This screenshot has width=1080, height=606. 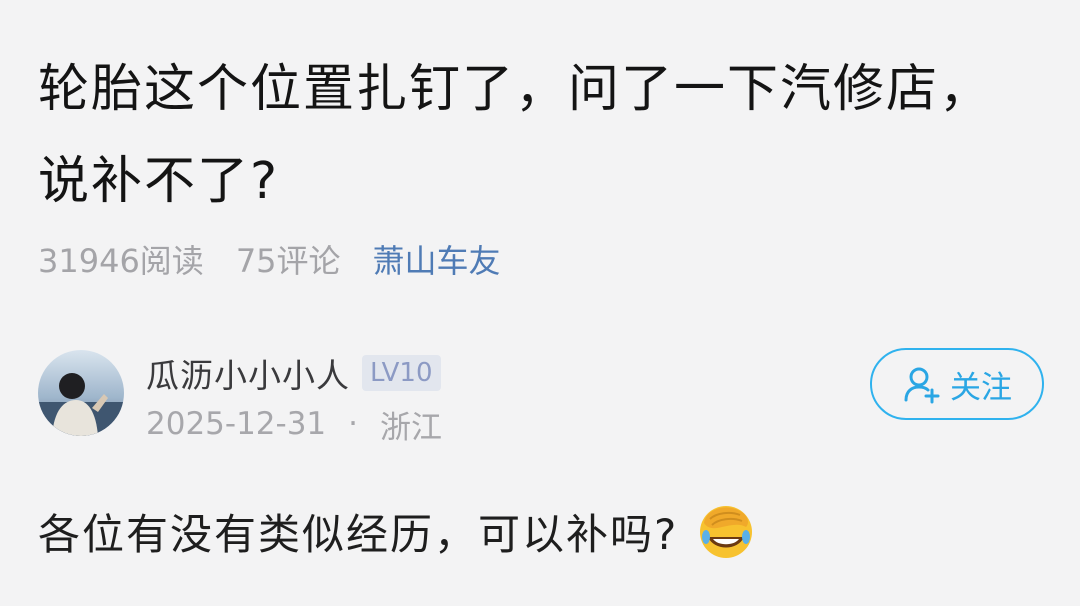 I want to click on author-subline: 2025-12-31 · 浙江, so click(x=294, y=425).